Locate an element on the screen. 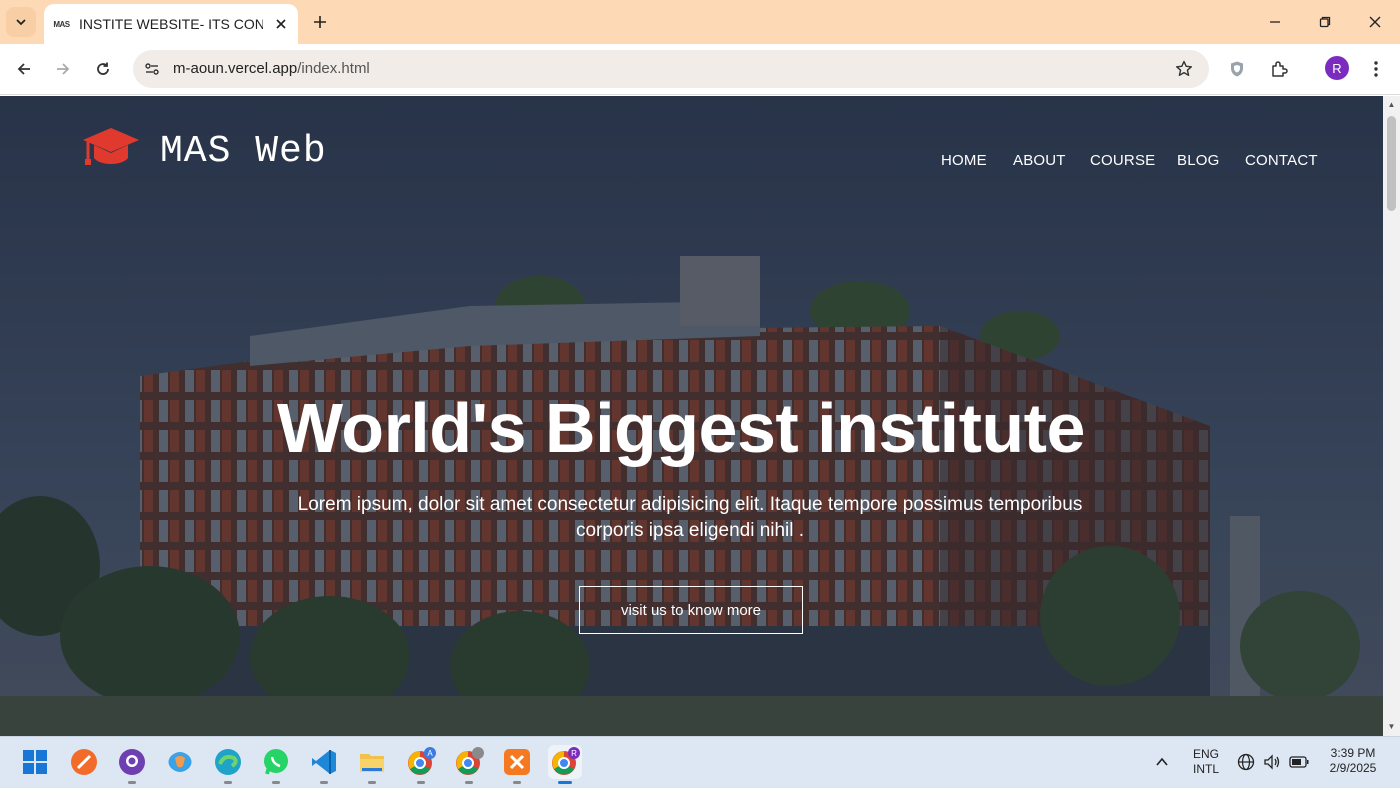 This screenshot has width=1400, height=788. minimize-button is located at coordinates (1275, 22).